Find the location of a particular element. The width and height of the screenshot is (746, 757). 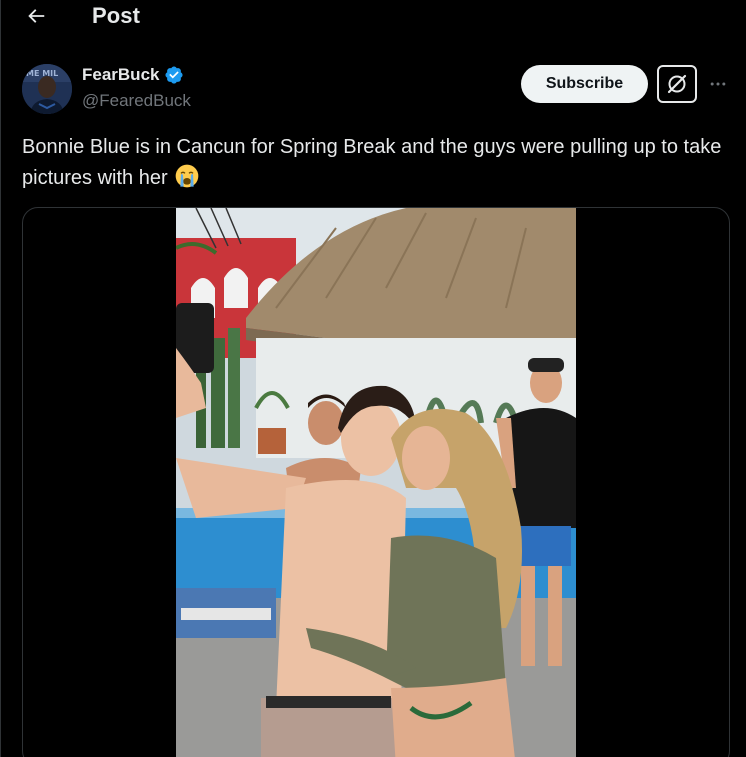

svg-text: ME MIL is located at coordinates (42, 73).